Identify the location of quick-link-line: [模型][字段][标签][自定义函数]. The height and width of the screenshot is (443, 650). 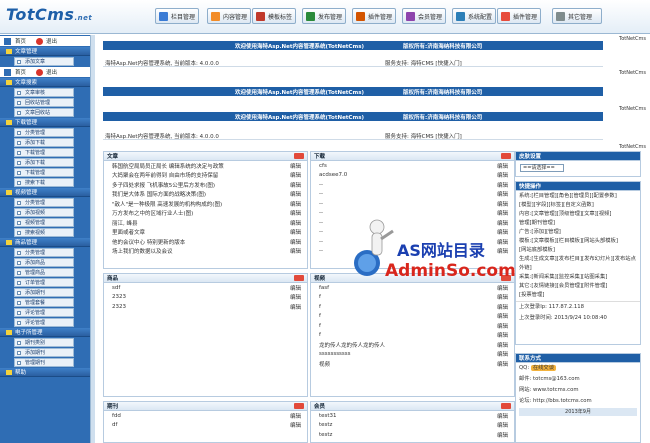
(578, 205).